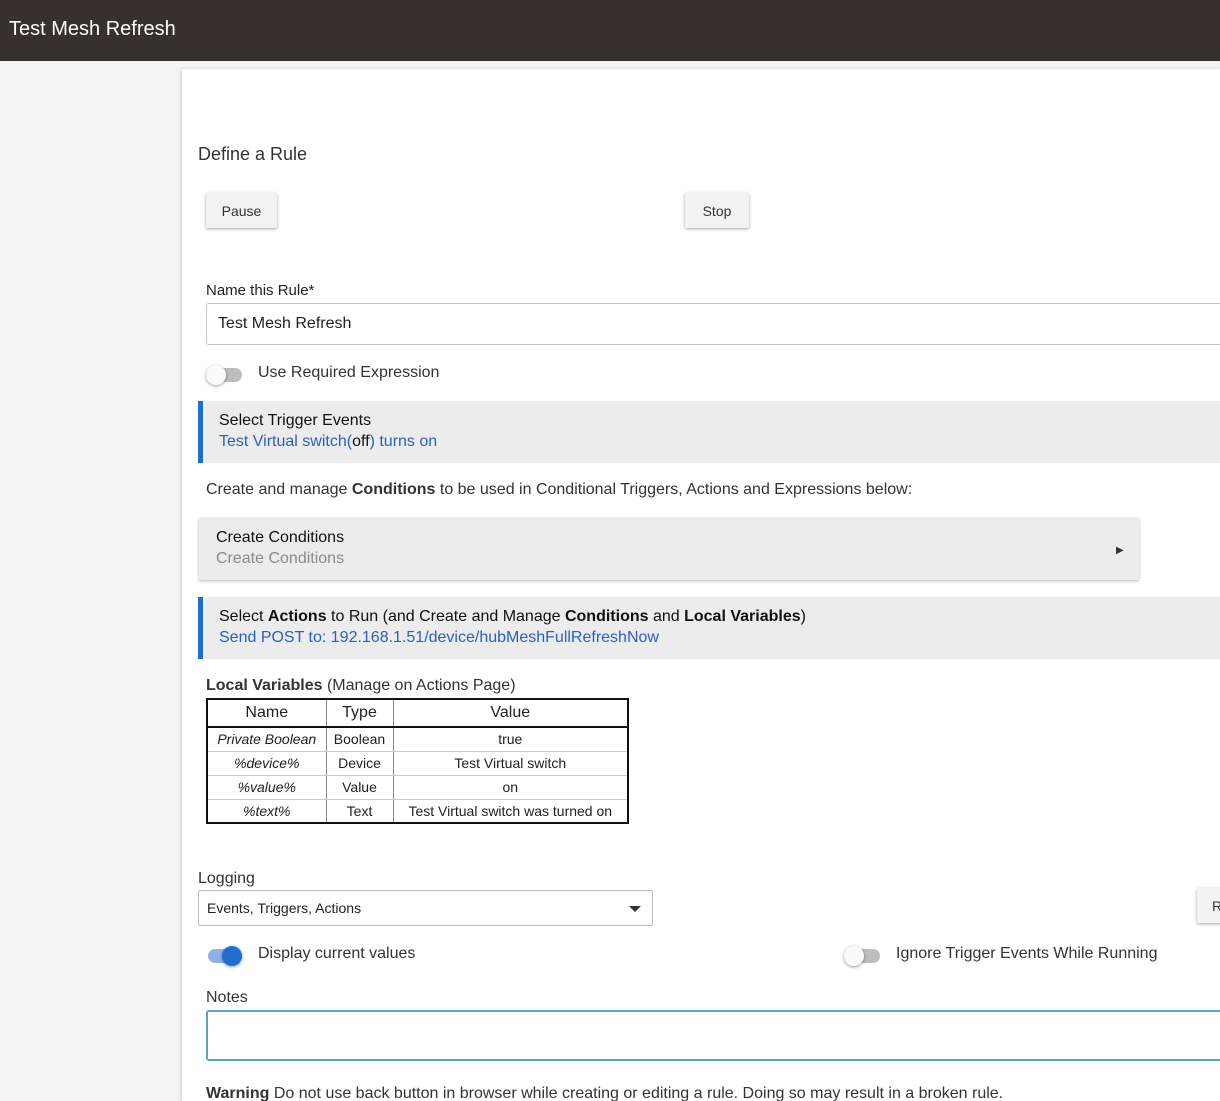  Describe the element at coordinates (238, 1093) in the screenshot. I see `warning-label: Warning` at that location.